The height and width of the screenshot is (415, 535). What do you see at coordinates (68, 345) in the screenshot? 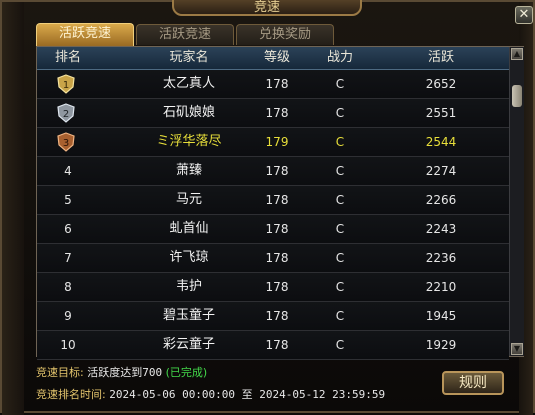
I see `cell-rank: 10` at bounding box center [68, 345].